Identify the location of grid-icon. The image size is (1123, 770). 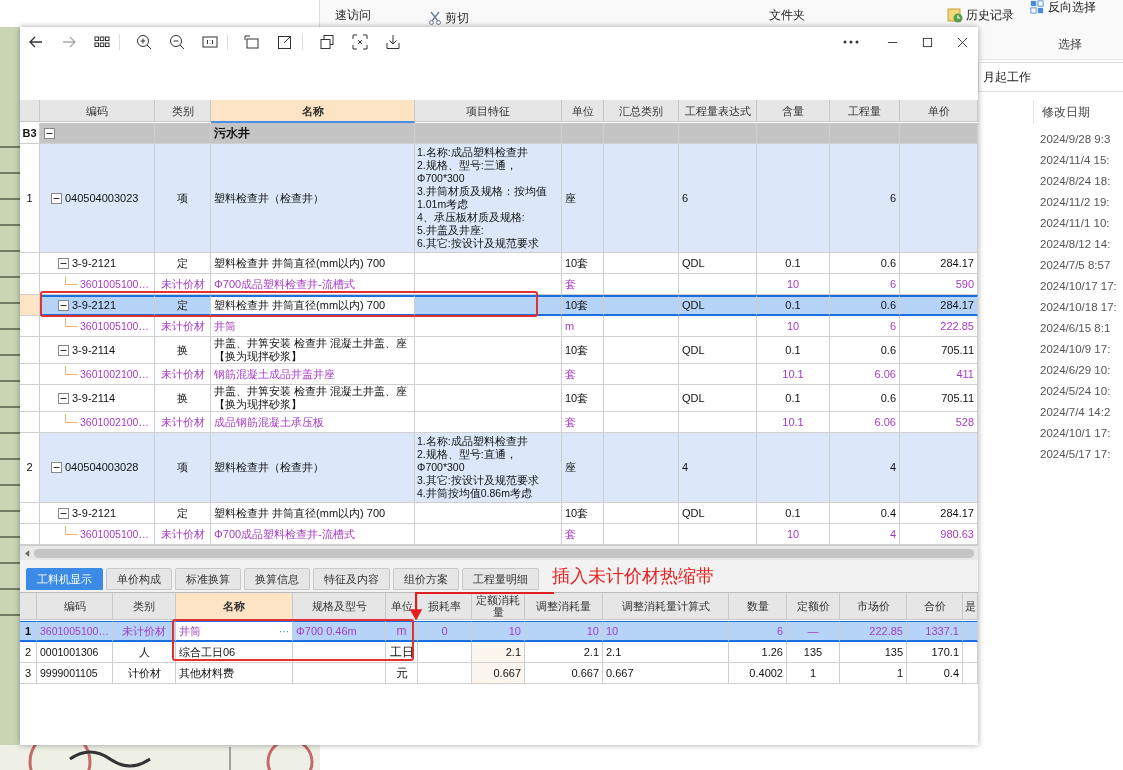
(102, 42).